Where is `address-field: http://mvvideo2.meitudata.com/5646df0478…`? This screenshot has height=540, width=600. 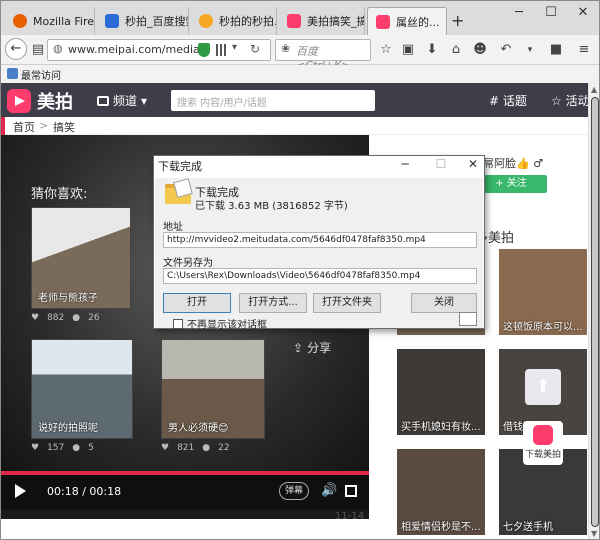 address-field: http://mvvideo2.meitudata.com/5646df0478… is located at coordinates (320, 240).